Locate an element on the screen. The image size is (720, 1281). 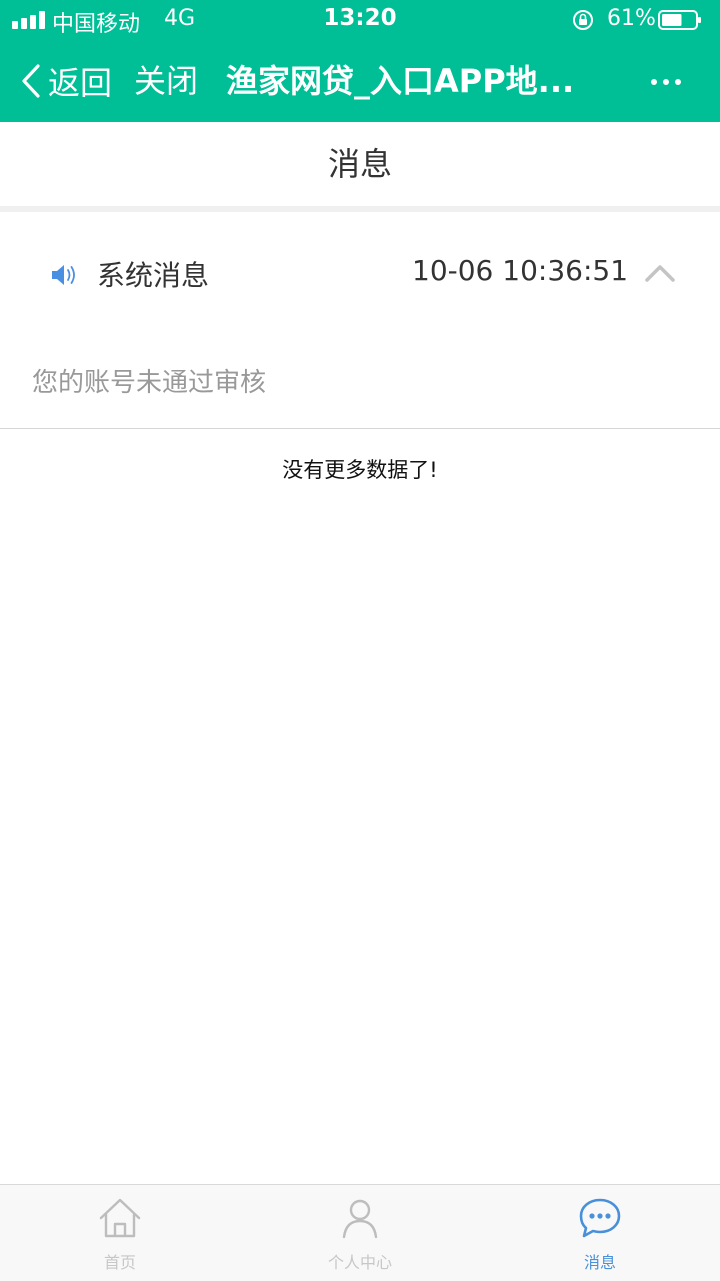
tab-bar: 首页 个人中心 消息 is located at coordinates (360, 1232).